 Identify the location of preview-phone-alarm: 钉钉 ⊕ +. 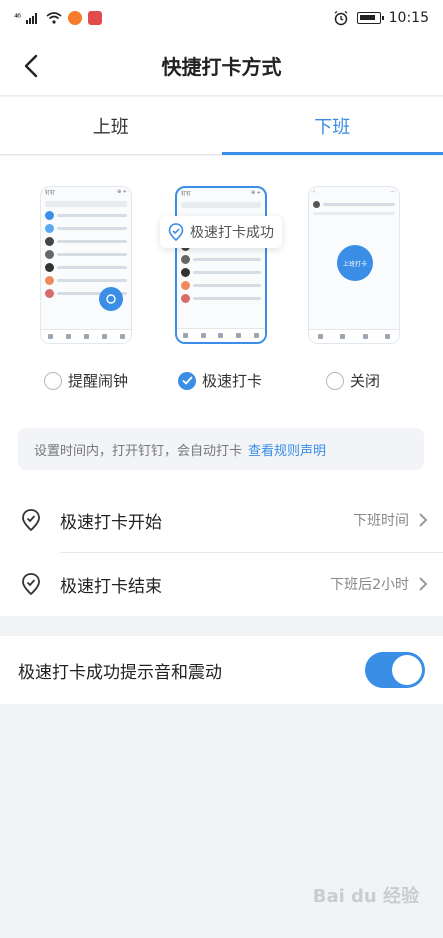
(86, 265).